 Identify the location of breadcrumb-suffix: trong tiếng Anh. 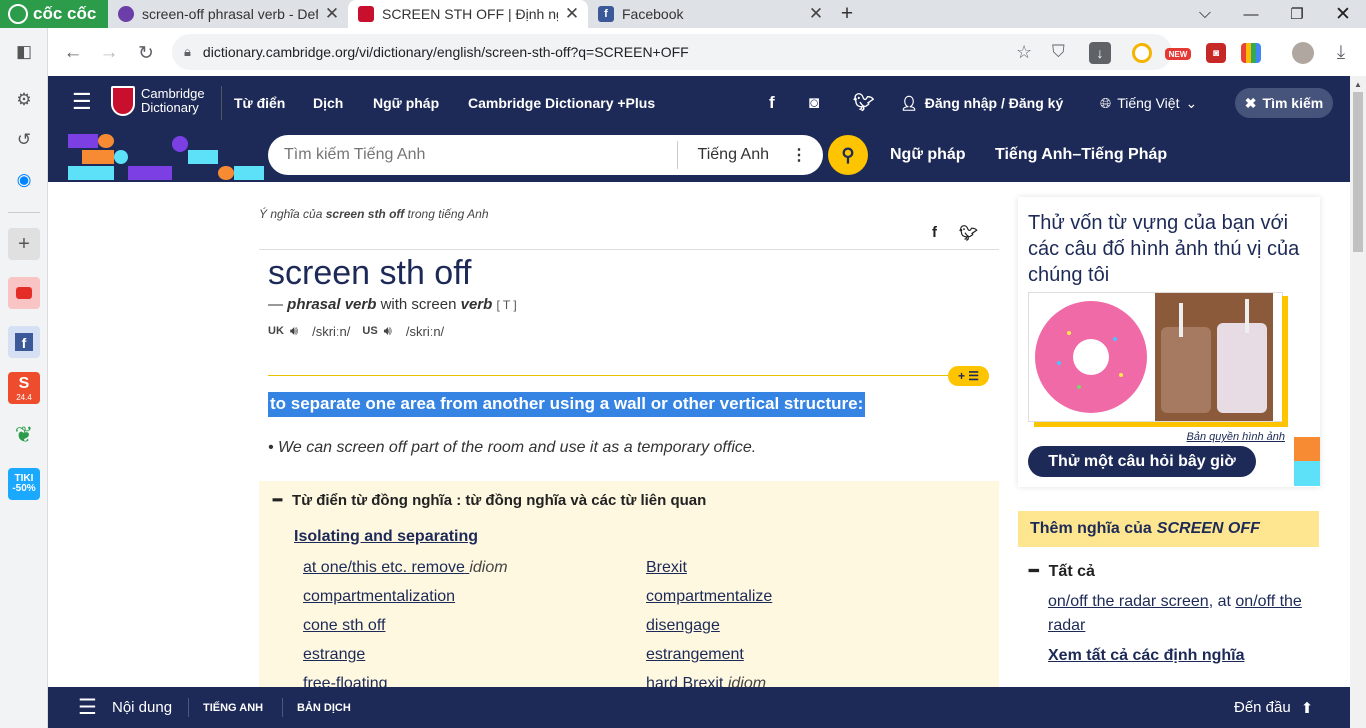
(448, 214).